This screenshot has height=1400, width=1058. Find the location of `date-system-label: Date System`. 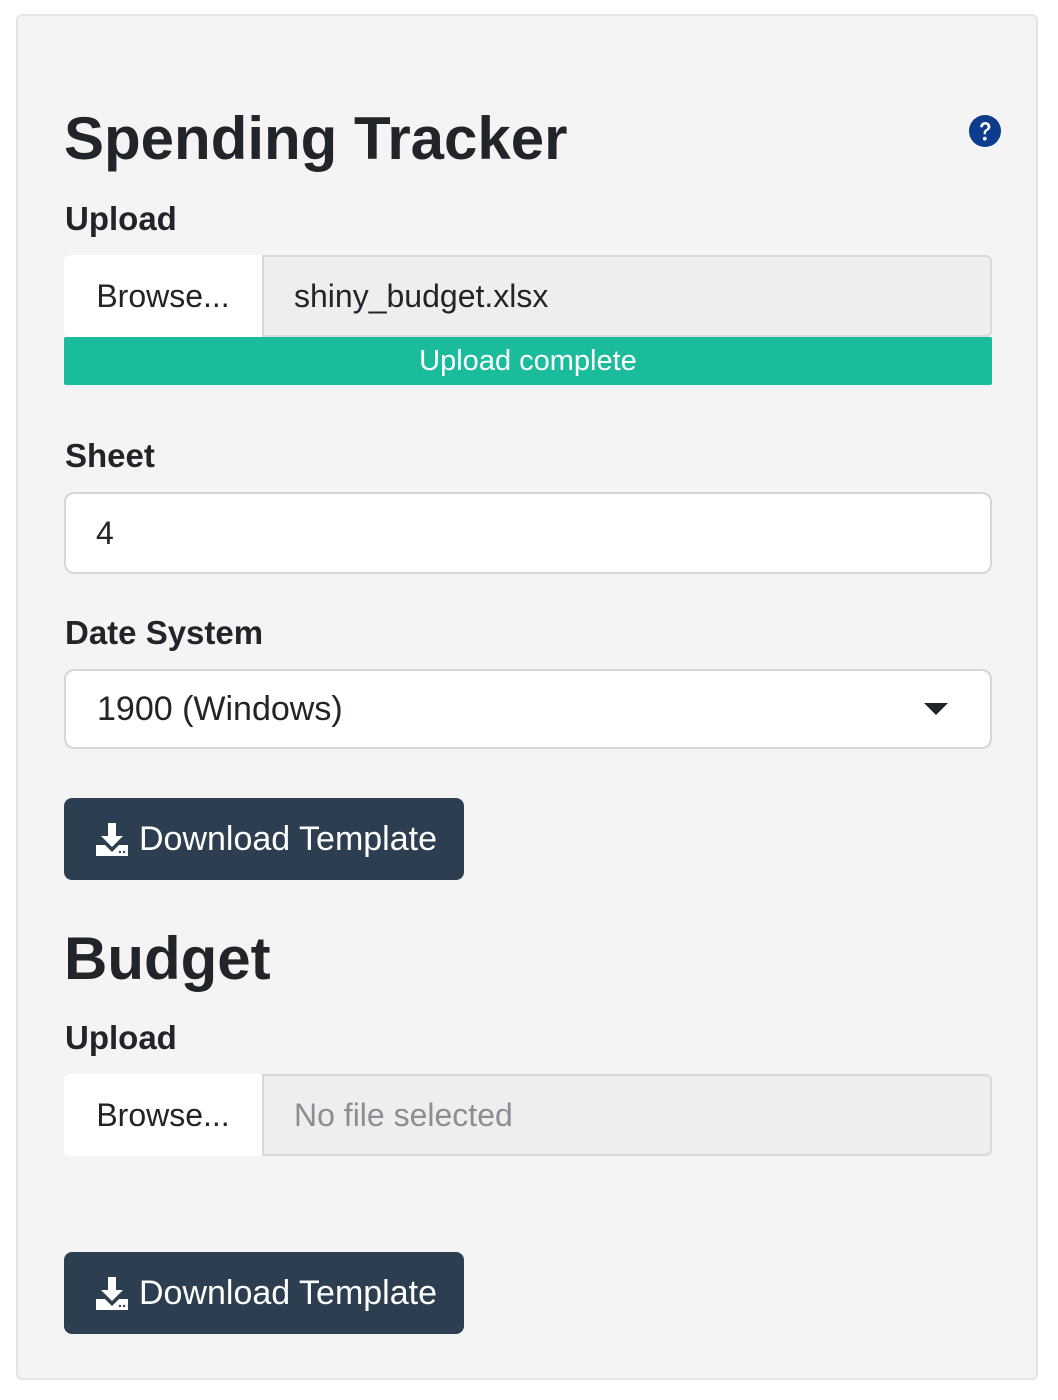

date-system-label: Date System is located at coordinates (164, 632).